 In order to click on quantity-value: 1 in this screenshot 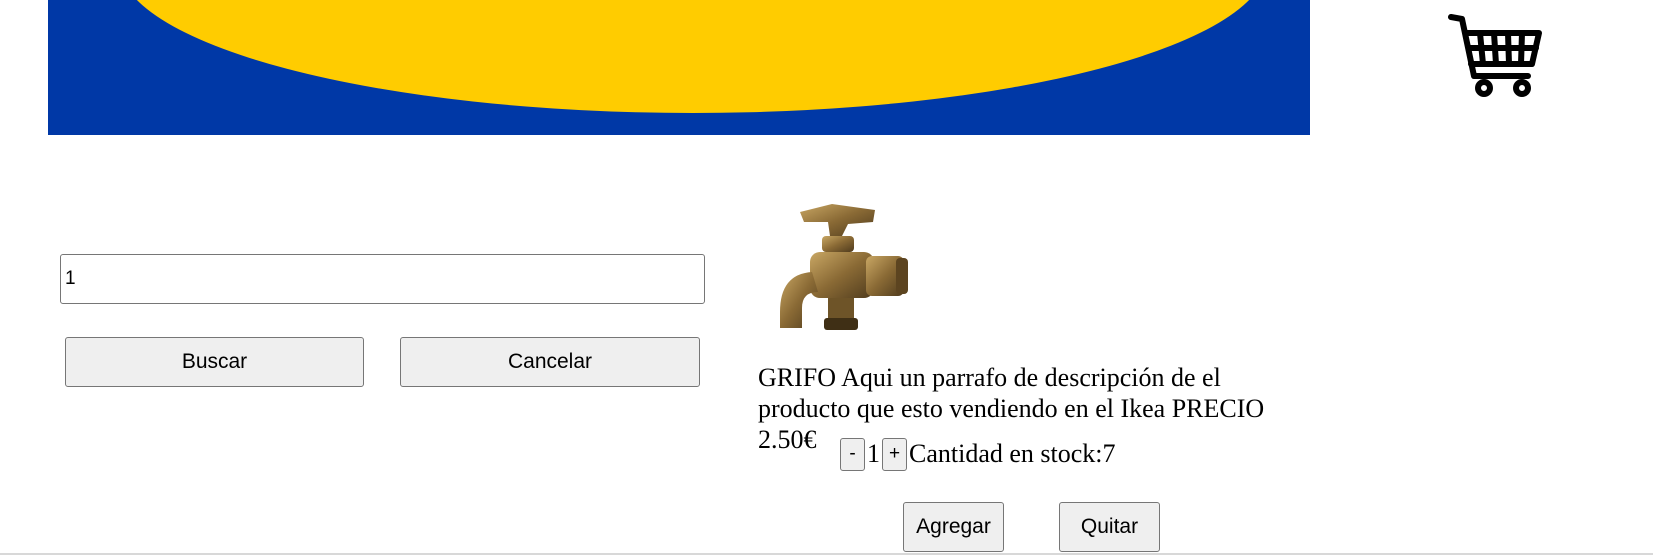, I will do `click(873, 453)`.